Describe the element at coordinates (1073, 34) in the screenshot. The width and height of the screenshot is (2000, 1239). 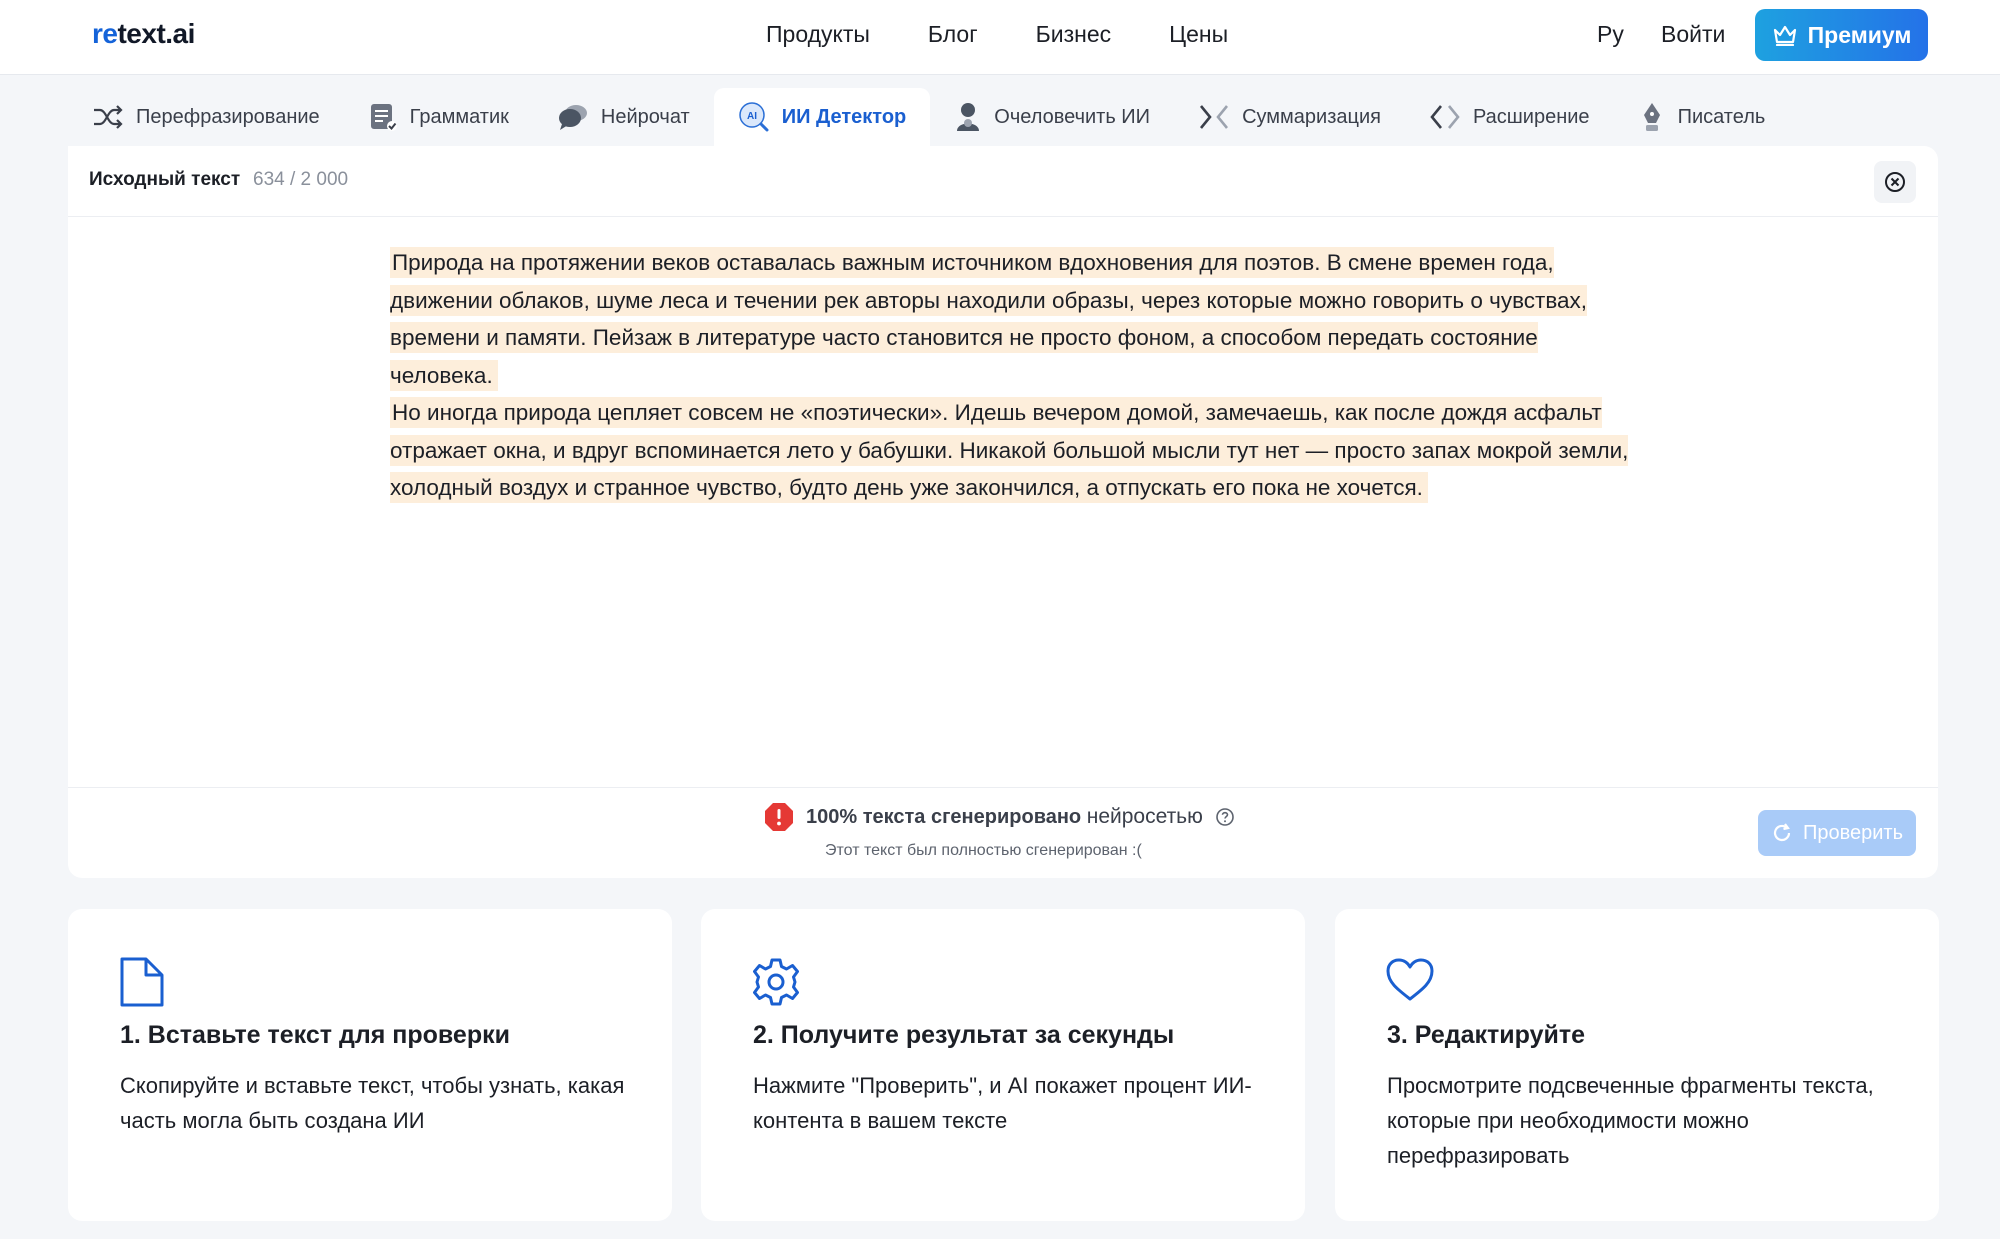
I see `nav-business: Бизнес` at that location.